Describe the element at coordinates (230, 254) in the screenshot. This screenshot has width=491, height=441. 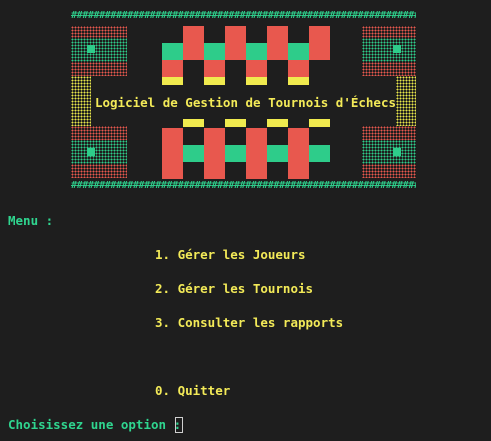
I see `menu-option-players: 1. Gérer les Joueurs` at that location.